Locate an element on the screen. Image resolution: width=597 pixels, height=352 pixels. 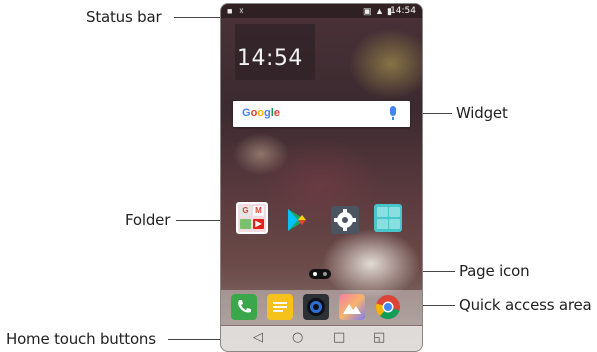
play-store-icon is located at coordinates (296, 220).